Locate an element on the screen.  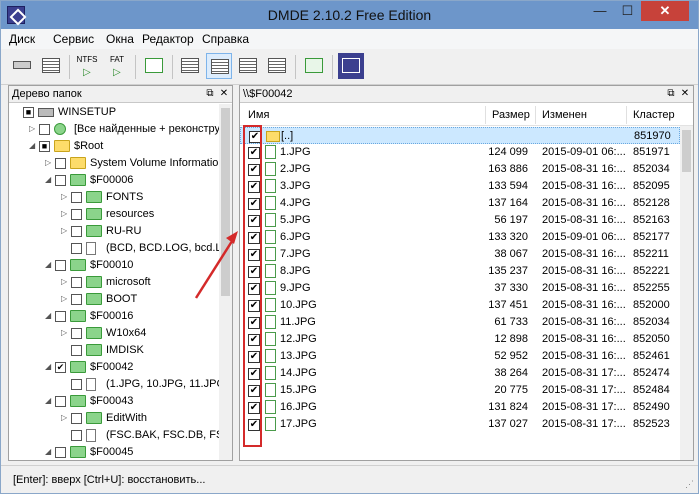
tree-scrollbar is located at coordinates (225, 282).